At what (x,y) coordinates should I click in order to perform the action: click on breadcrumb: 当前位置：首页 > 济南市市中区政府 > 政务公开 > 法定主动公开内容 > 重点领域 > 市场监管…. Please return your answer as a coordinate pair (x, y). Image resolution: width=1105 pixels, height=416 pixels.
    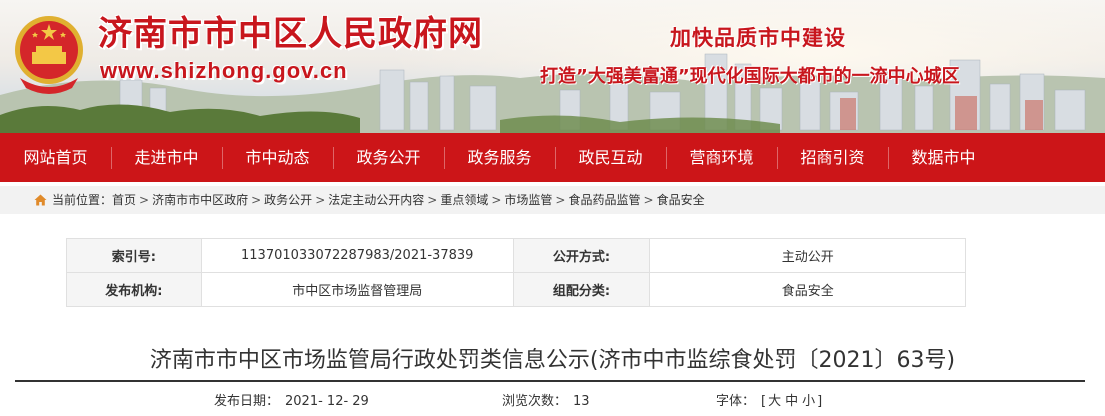
    Looking at the image, I should click on (552, 200).